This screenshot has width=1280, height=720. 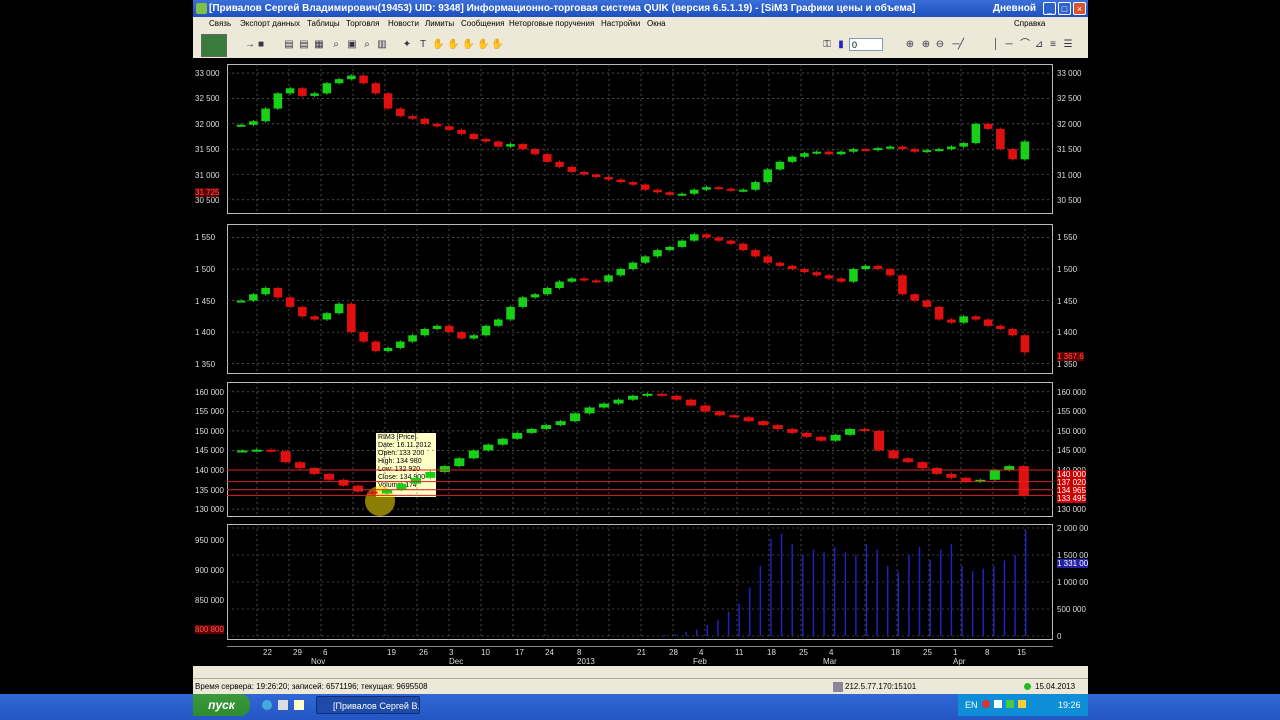 I want to click on chart-type-icon: ▮, so click(x=841, y=45).